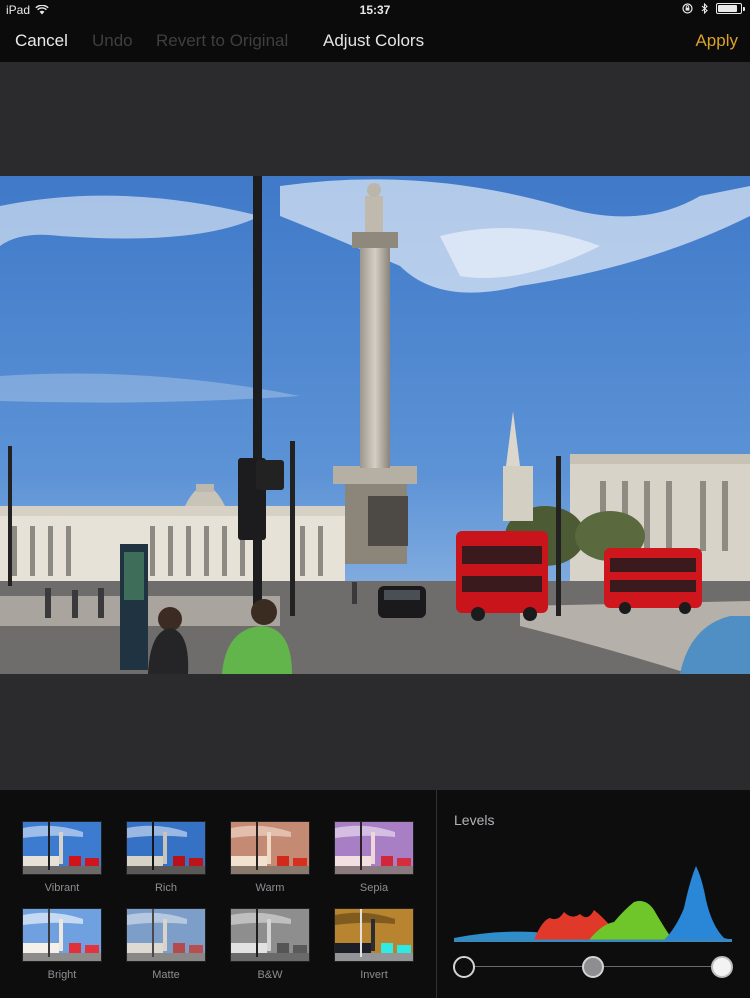  I want to click on status-time: 15:37, so click(375, 10).